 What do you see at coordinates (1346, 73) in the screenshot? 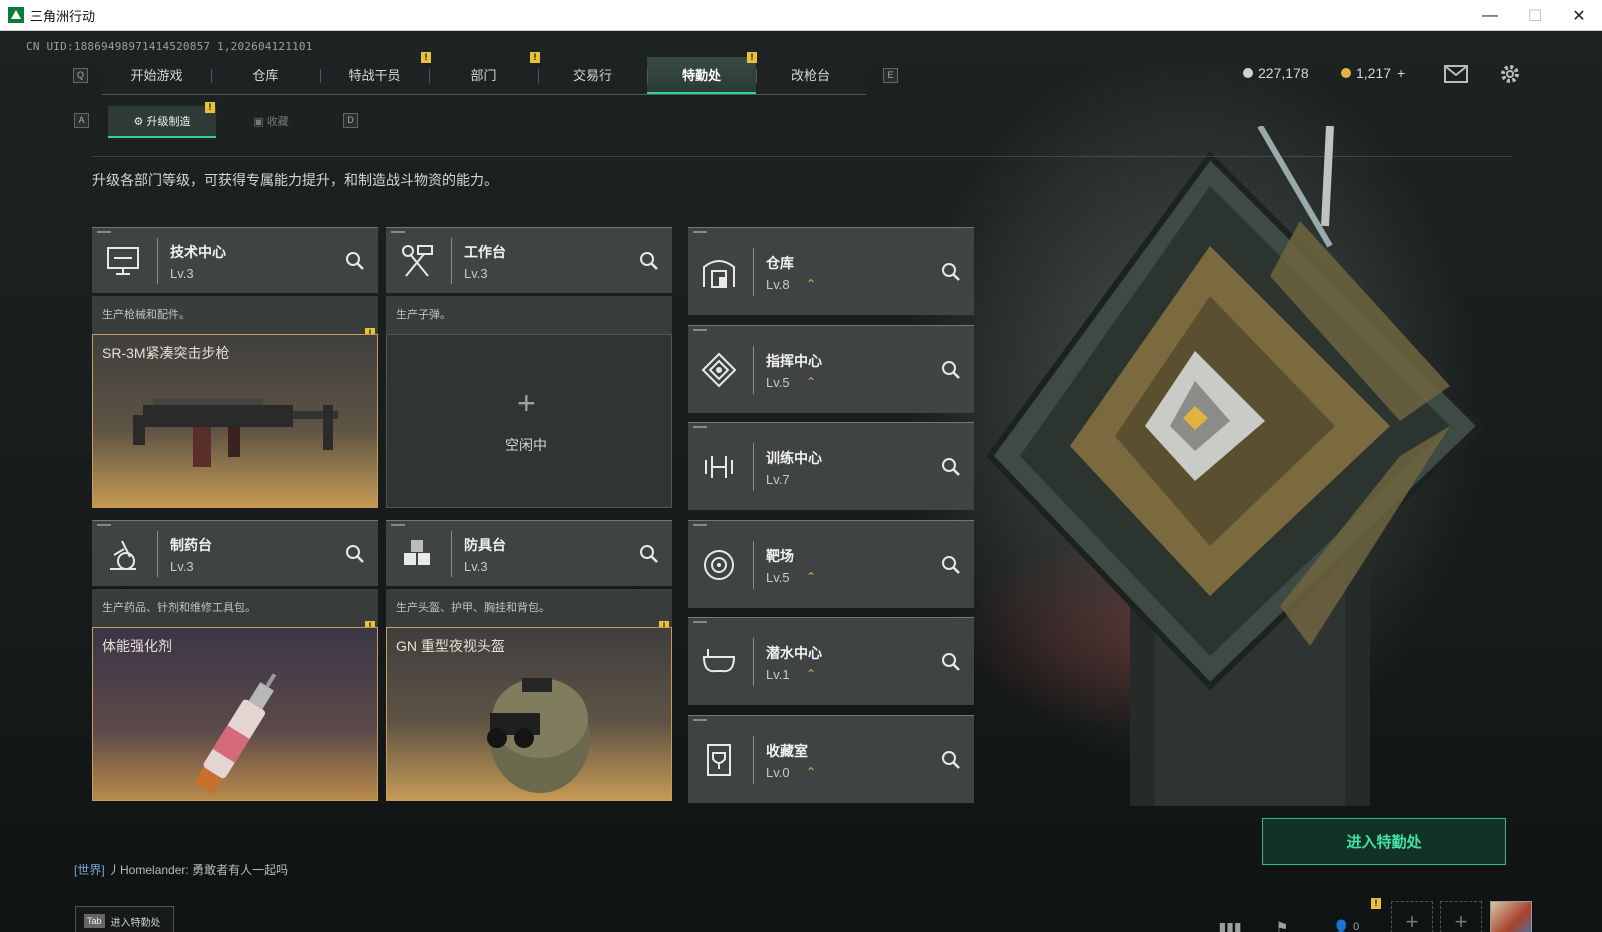
I see `gold-coin-icon` at bounding box center [1346, 73].